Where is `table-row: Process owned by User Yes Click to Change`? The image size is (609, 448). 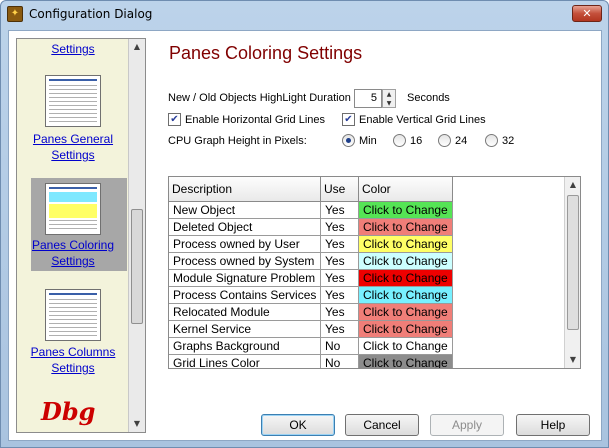 table-row: Process owned by User Yes Click to Change is located at coordinates (311, 244).